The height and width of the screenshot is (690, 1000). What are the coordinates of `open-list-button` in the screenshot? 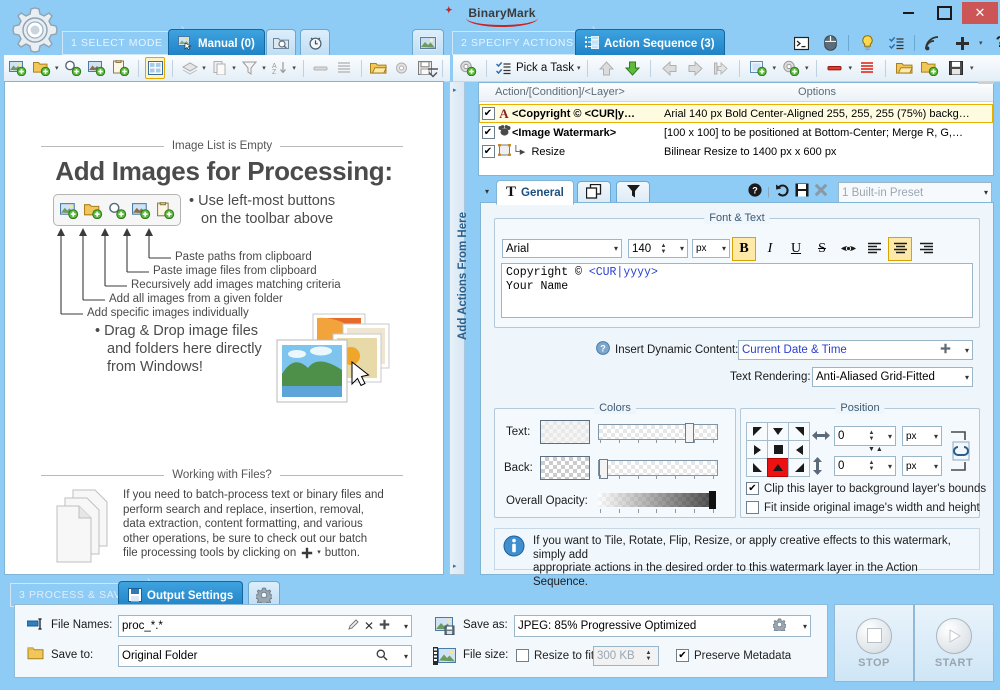 It's located at (379, 68).